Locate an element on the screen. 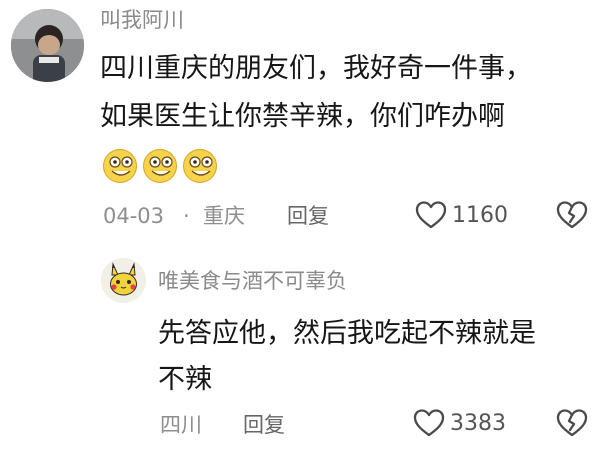  replier-username: 唯美食与酒不可辜负 is located at coordinates (252, 281).